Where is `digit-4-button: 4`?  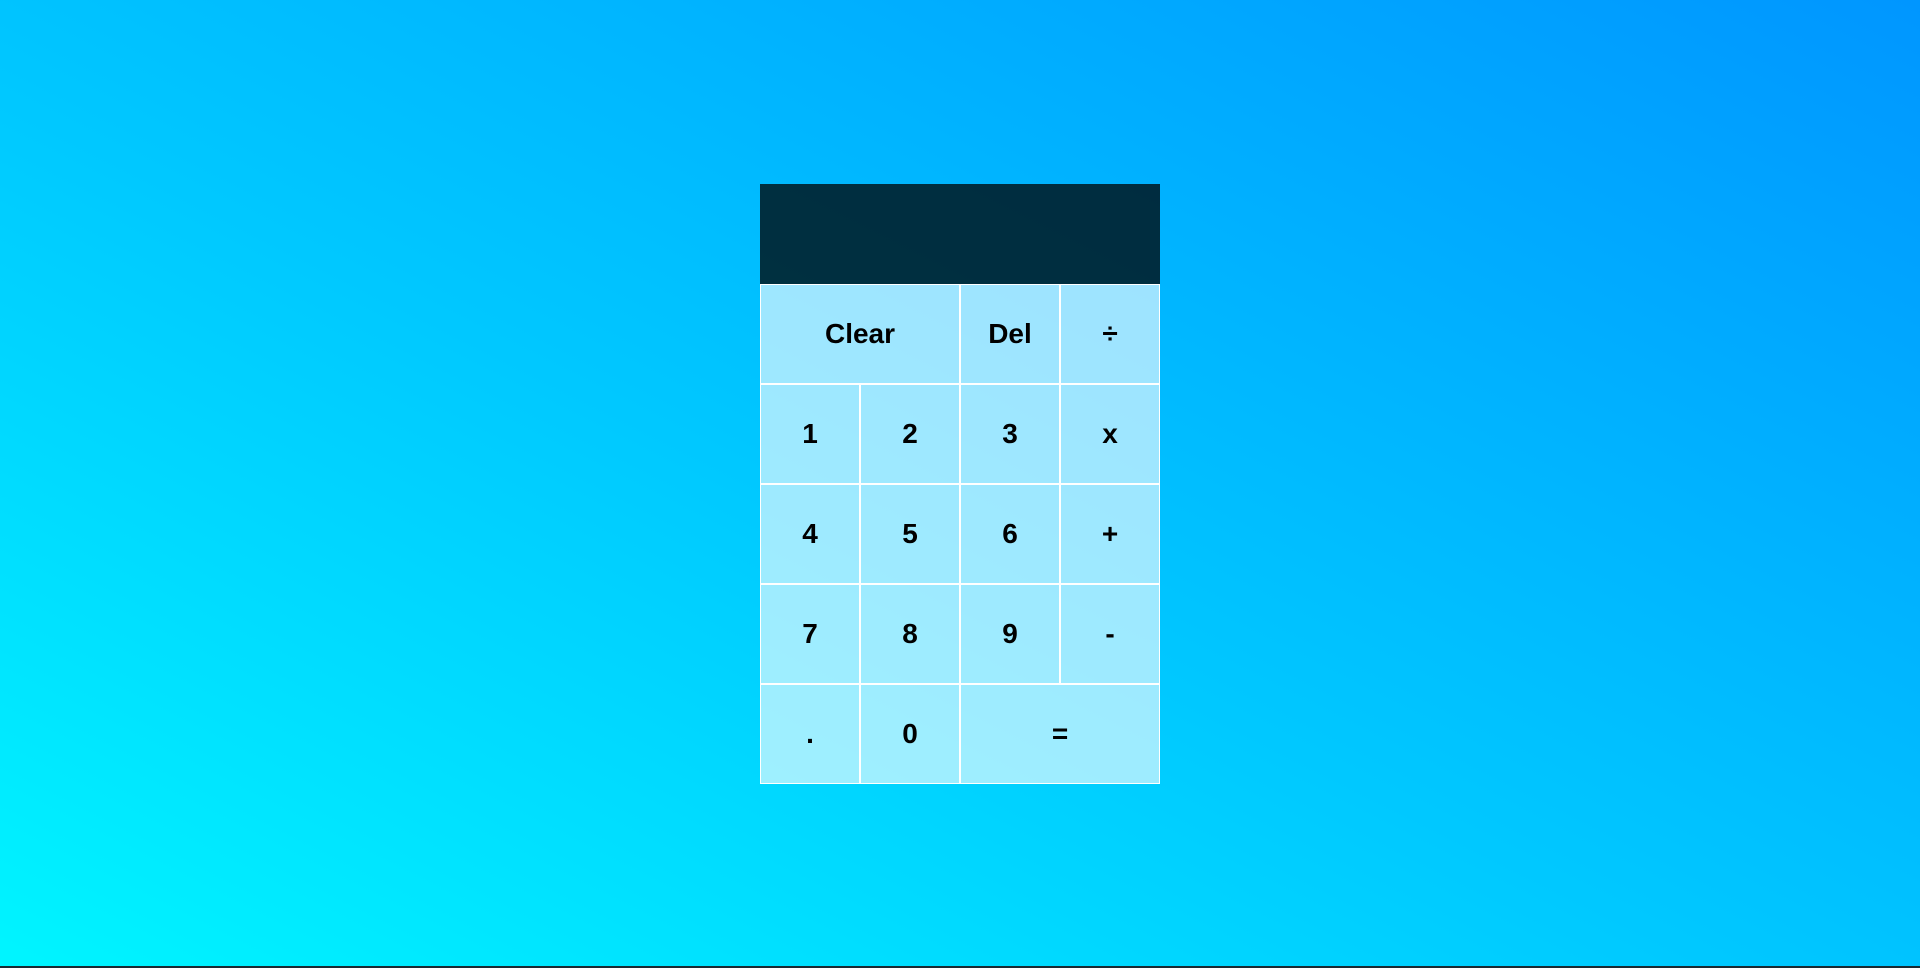
digit-4-button: 4 is located at coordinates (810, 534).